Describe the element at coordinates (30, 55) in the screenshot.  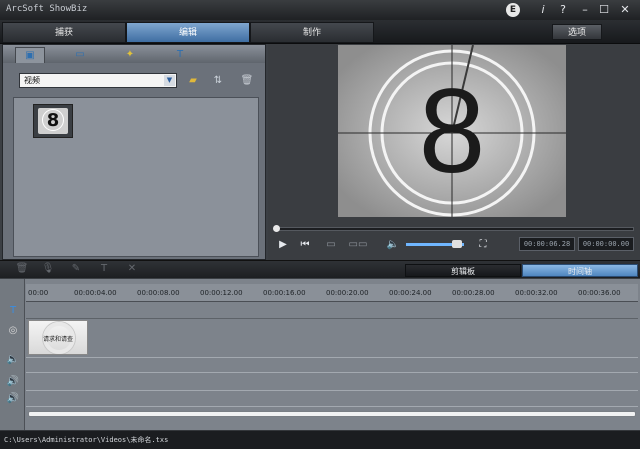
I see `media-tab-icon: ▣` at that location.